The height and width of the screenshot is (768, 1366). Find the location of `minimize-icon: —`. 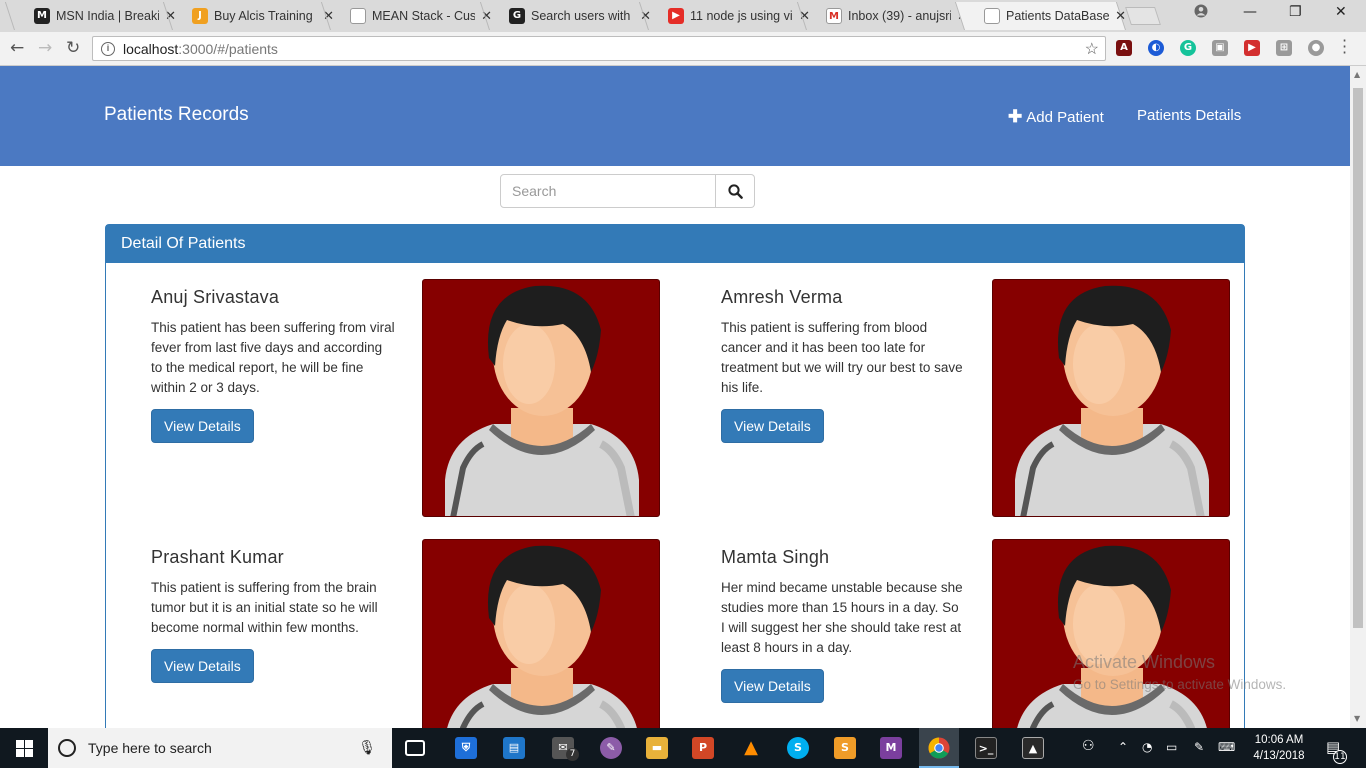

minimize-icon: — is located at coordinates (1250, 12).